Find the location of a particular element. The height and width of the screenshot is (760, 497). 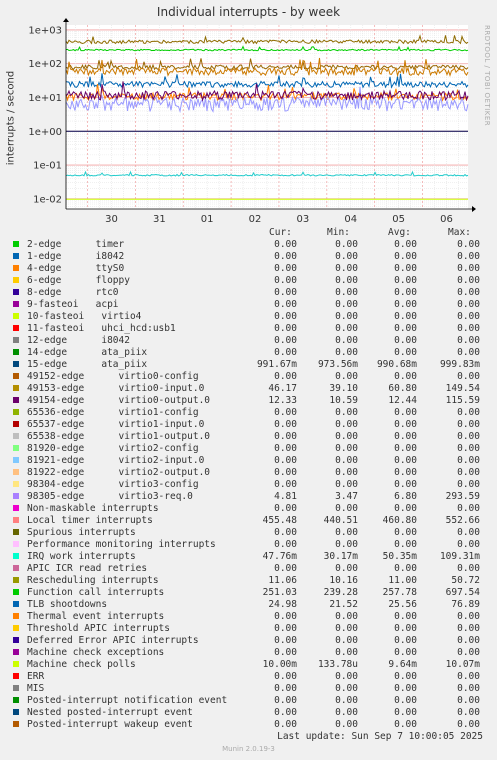

legend-name: Posted-interrupt notification event is located at coordinates (127, 700).